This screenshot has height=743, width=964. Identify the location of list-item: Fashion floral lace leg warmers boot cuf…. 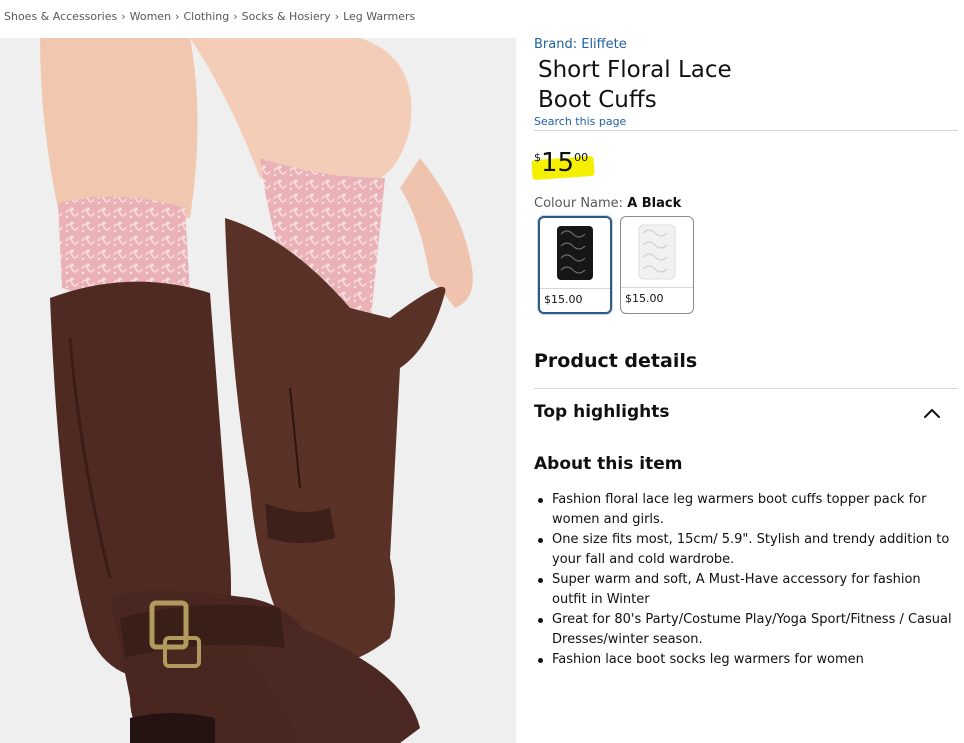
(746, 510).